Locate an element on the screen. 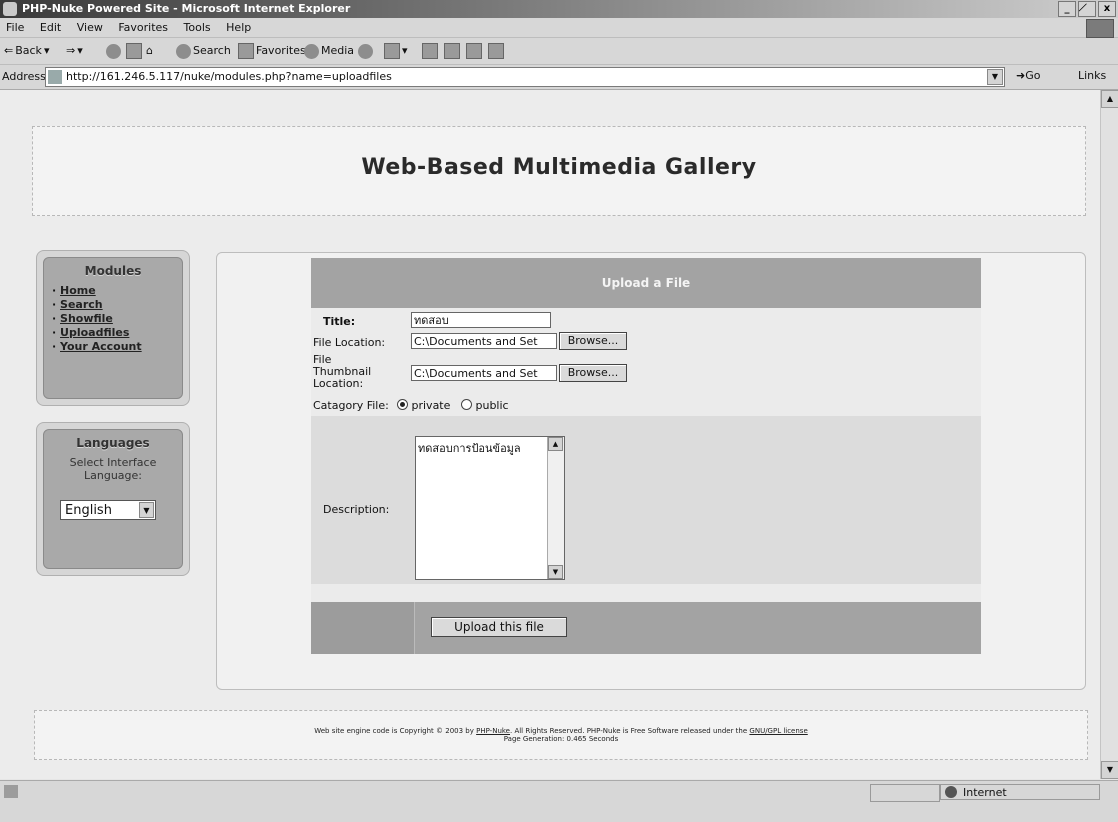 The height and width of the screenshot is (822, 1118). phpnuke-link: PHP-Nuke is located at coordinates (493, 731).